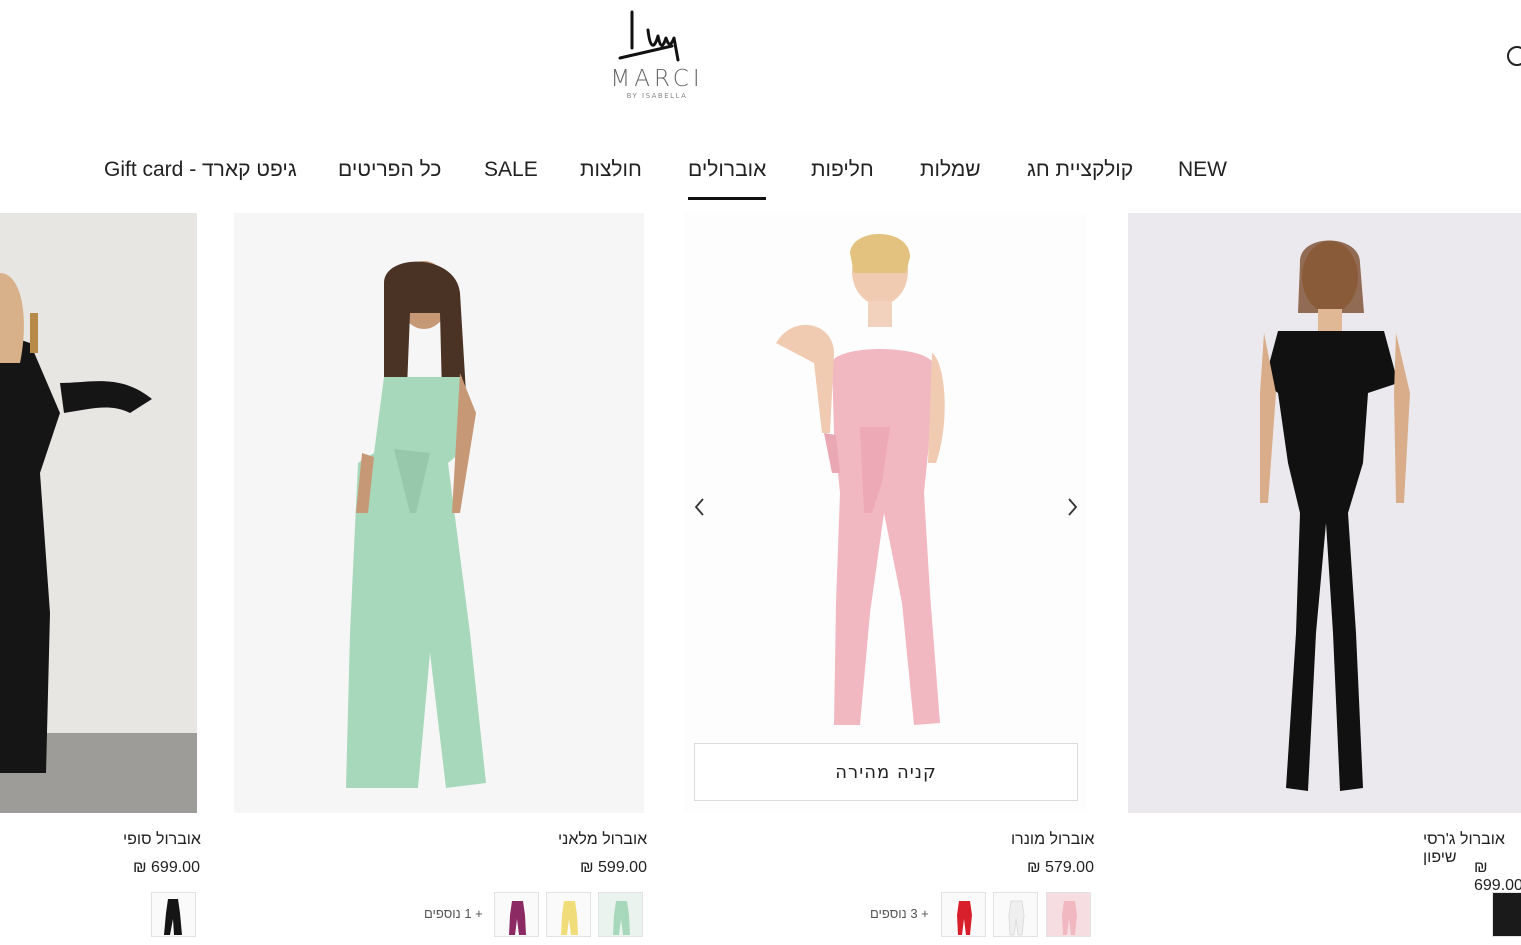 The image size is (1521, 945). What do you see at coordinates (602, 840) in the screenshot?
I see `product-name: אוברול מלאני` at bounding box center [602, 840].